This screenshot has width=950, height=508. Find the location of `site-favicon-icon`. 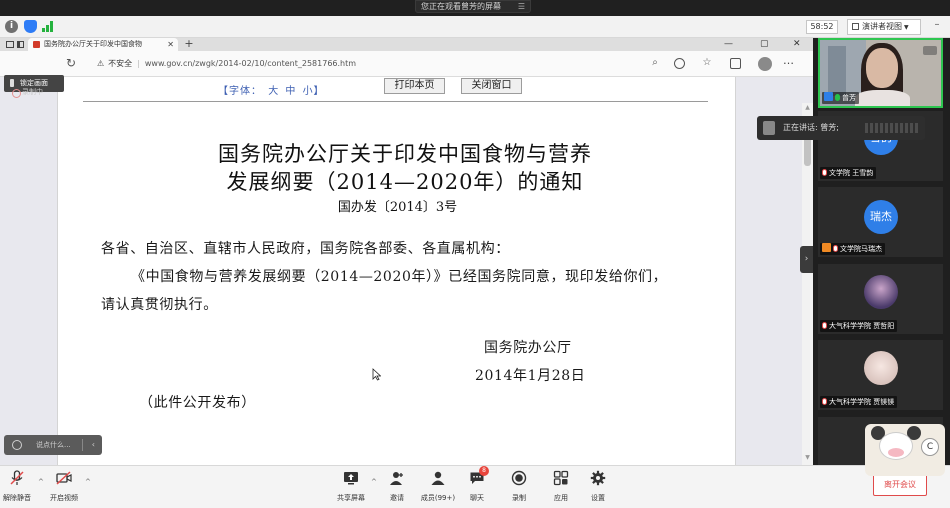

site-favicon-icon is located at coordinates (36, 44).